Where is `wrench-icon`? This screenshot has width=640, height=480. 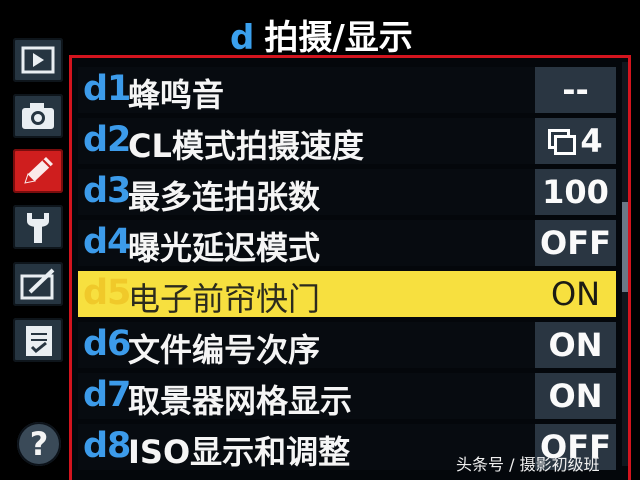
wrench-icon is located at coordinates (38, 228).